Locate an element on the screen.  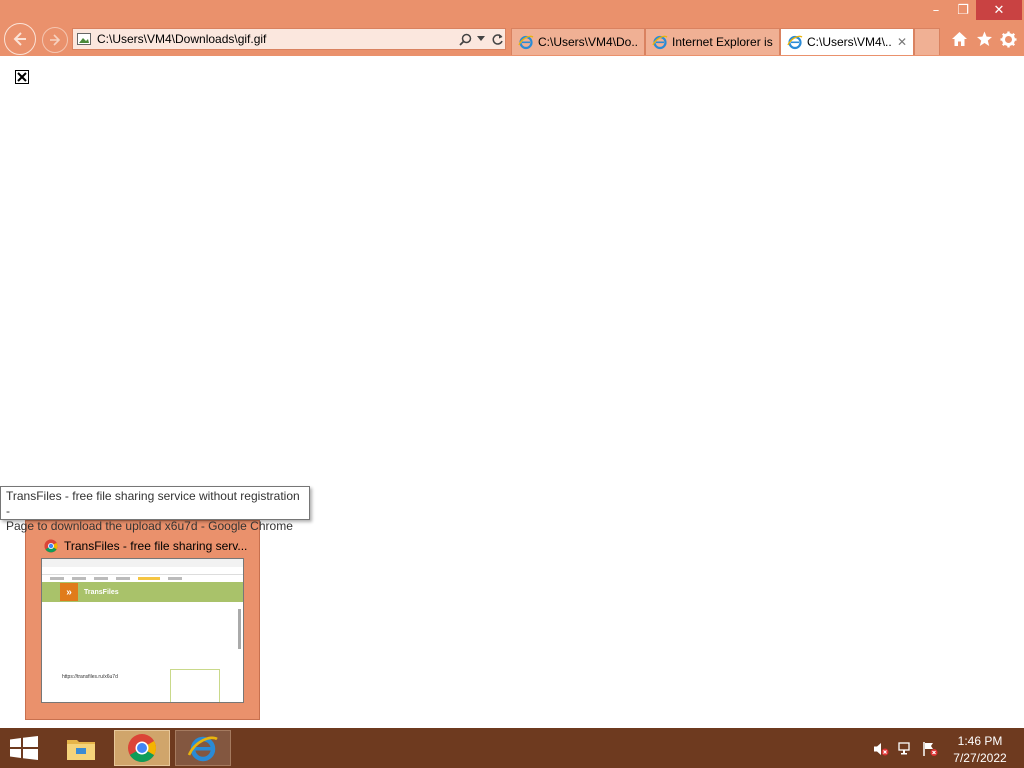
back-button is located at coordinates (20, 39).